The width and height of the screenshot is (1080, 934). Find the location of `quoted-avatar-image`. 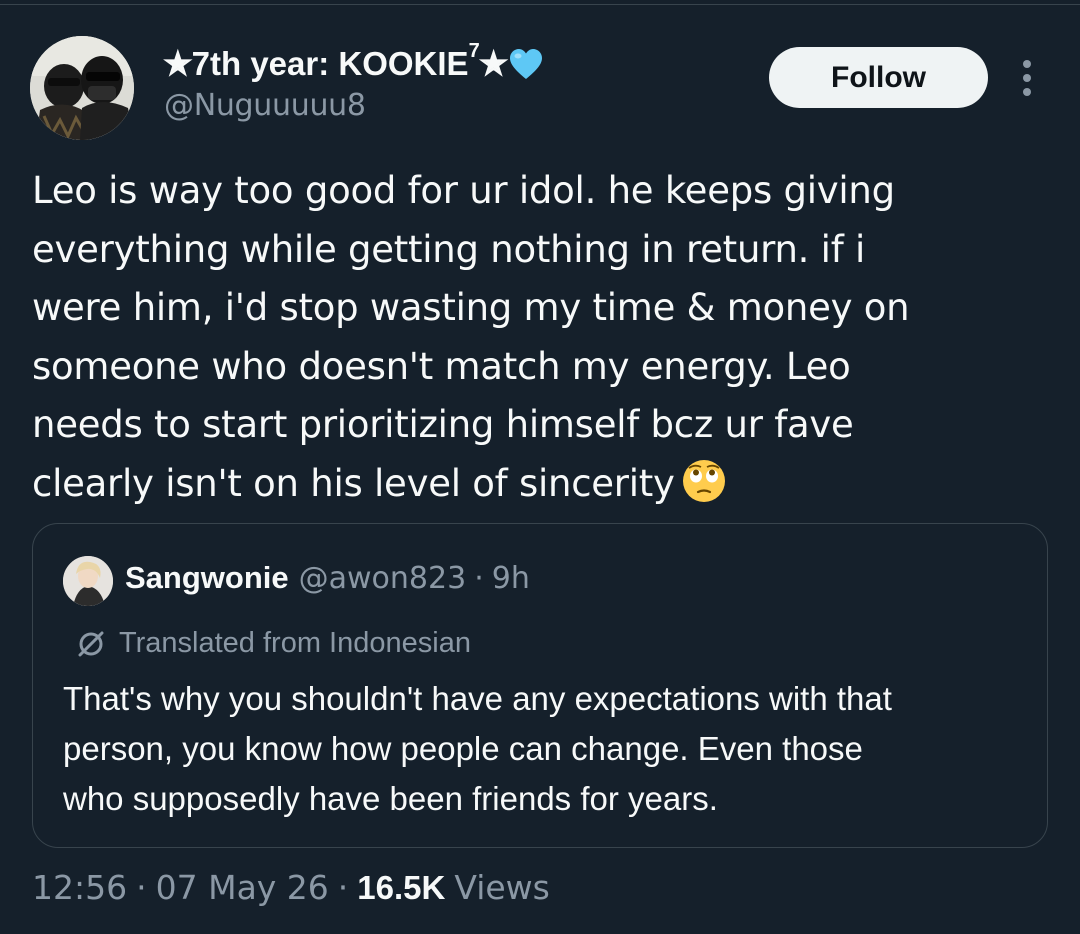

quoted-avatar-image is located at coordinates (88, 581).